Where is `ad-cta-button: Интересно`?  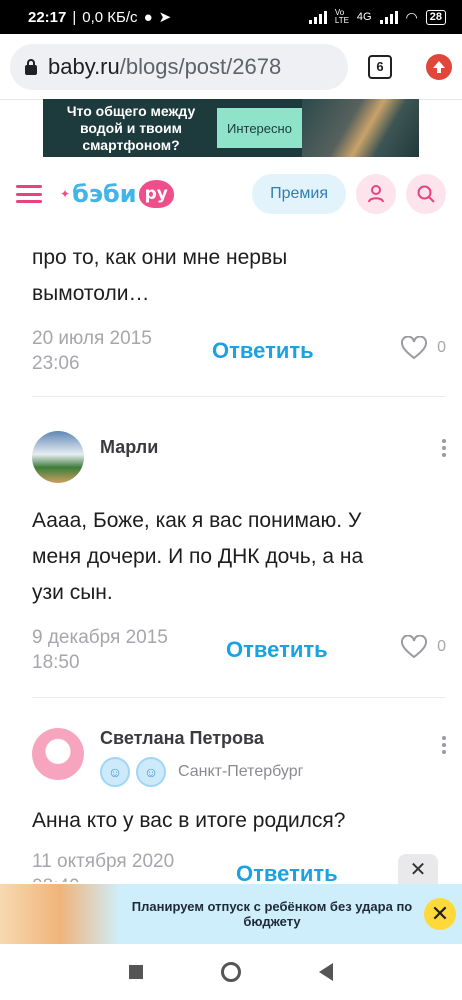
ad-cta-button: Интересно is located at coordinates (259, 128).